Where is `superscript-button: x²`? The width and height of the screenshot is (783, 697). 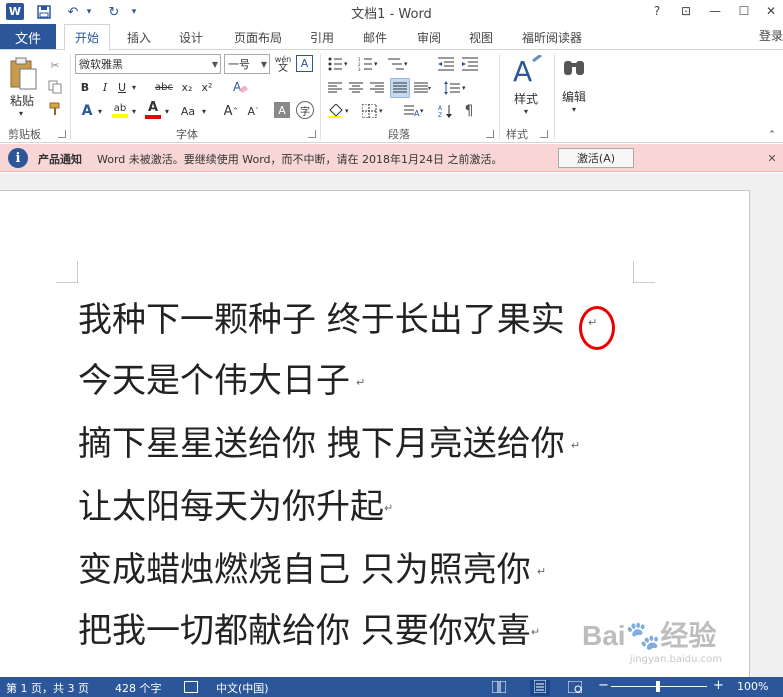 superscript-button: x² is located at coordinates (207, 87).